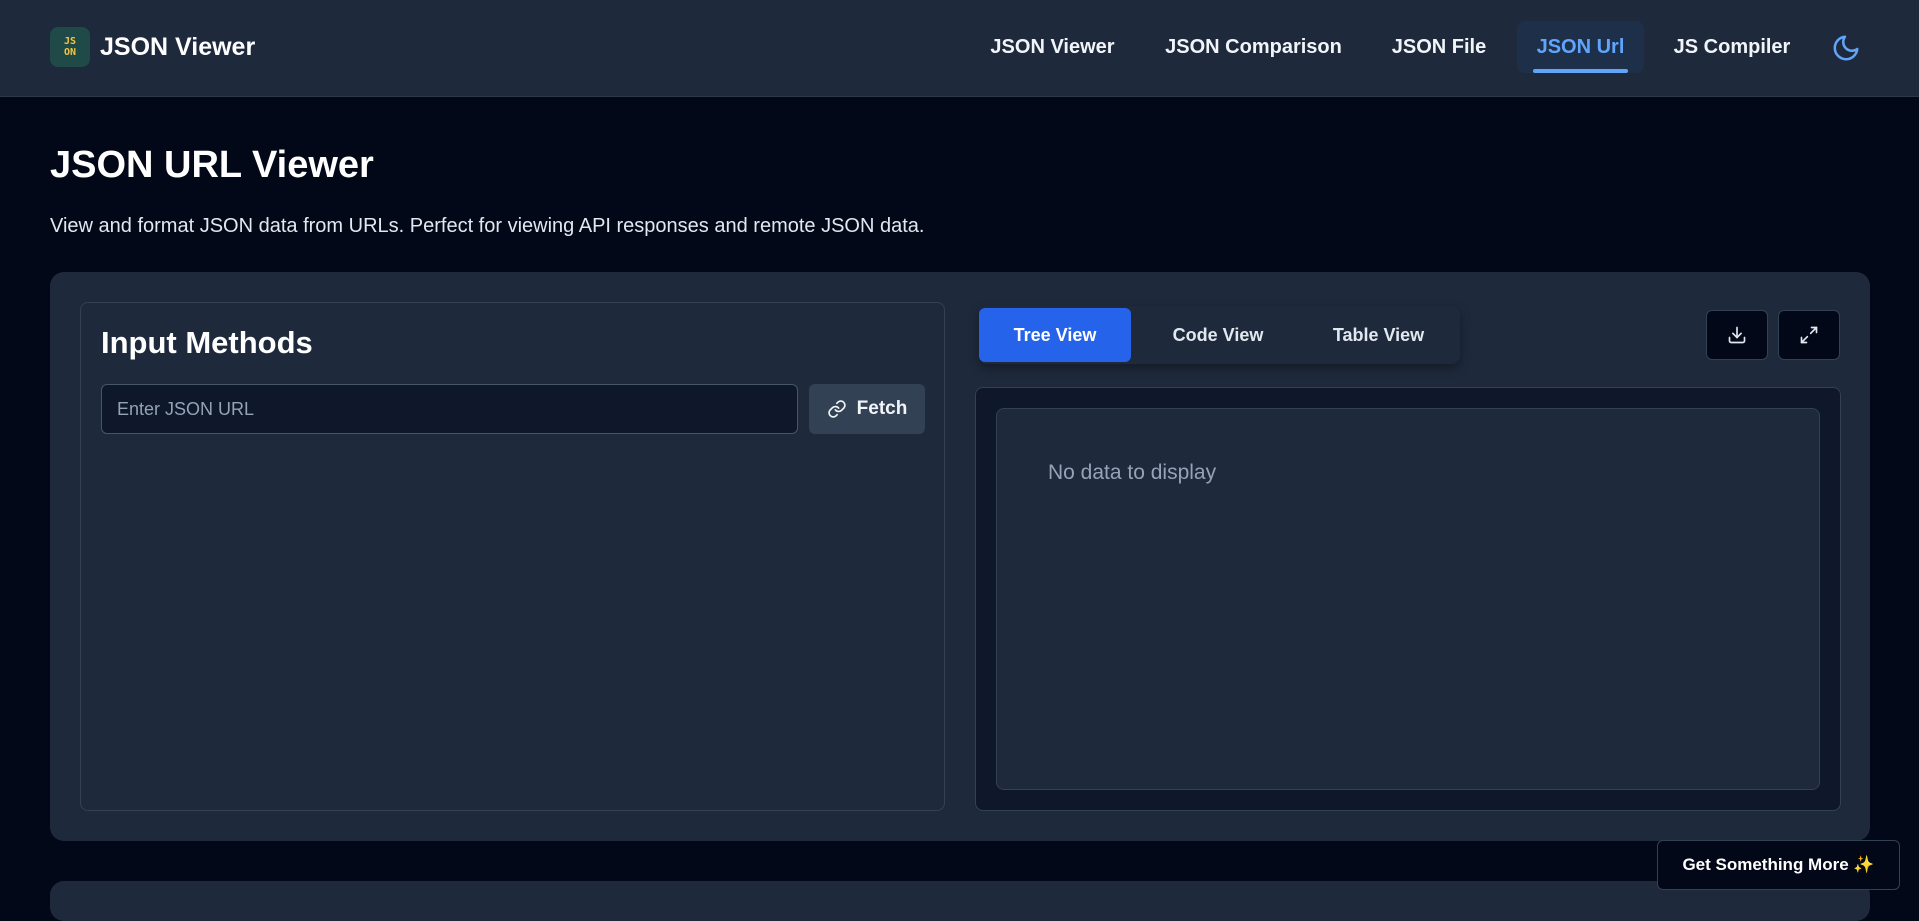 Image resolution: width=1919 pixels, height=921 pixels. Describe the element at coordinates (1778, 865) in the screenshot. I see `get-something-more-button: Get Something More ✨` at that location.